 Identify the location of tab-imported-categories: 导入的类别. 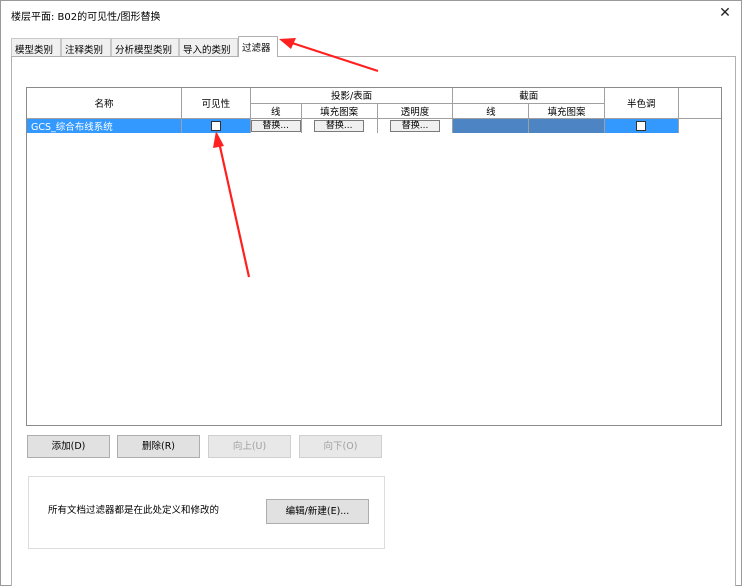
(208, 47).